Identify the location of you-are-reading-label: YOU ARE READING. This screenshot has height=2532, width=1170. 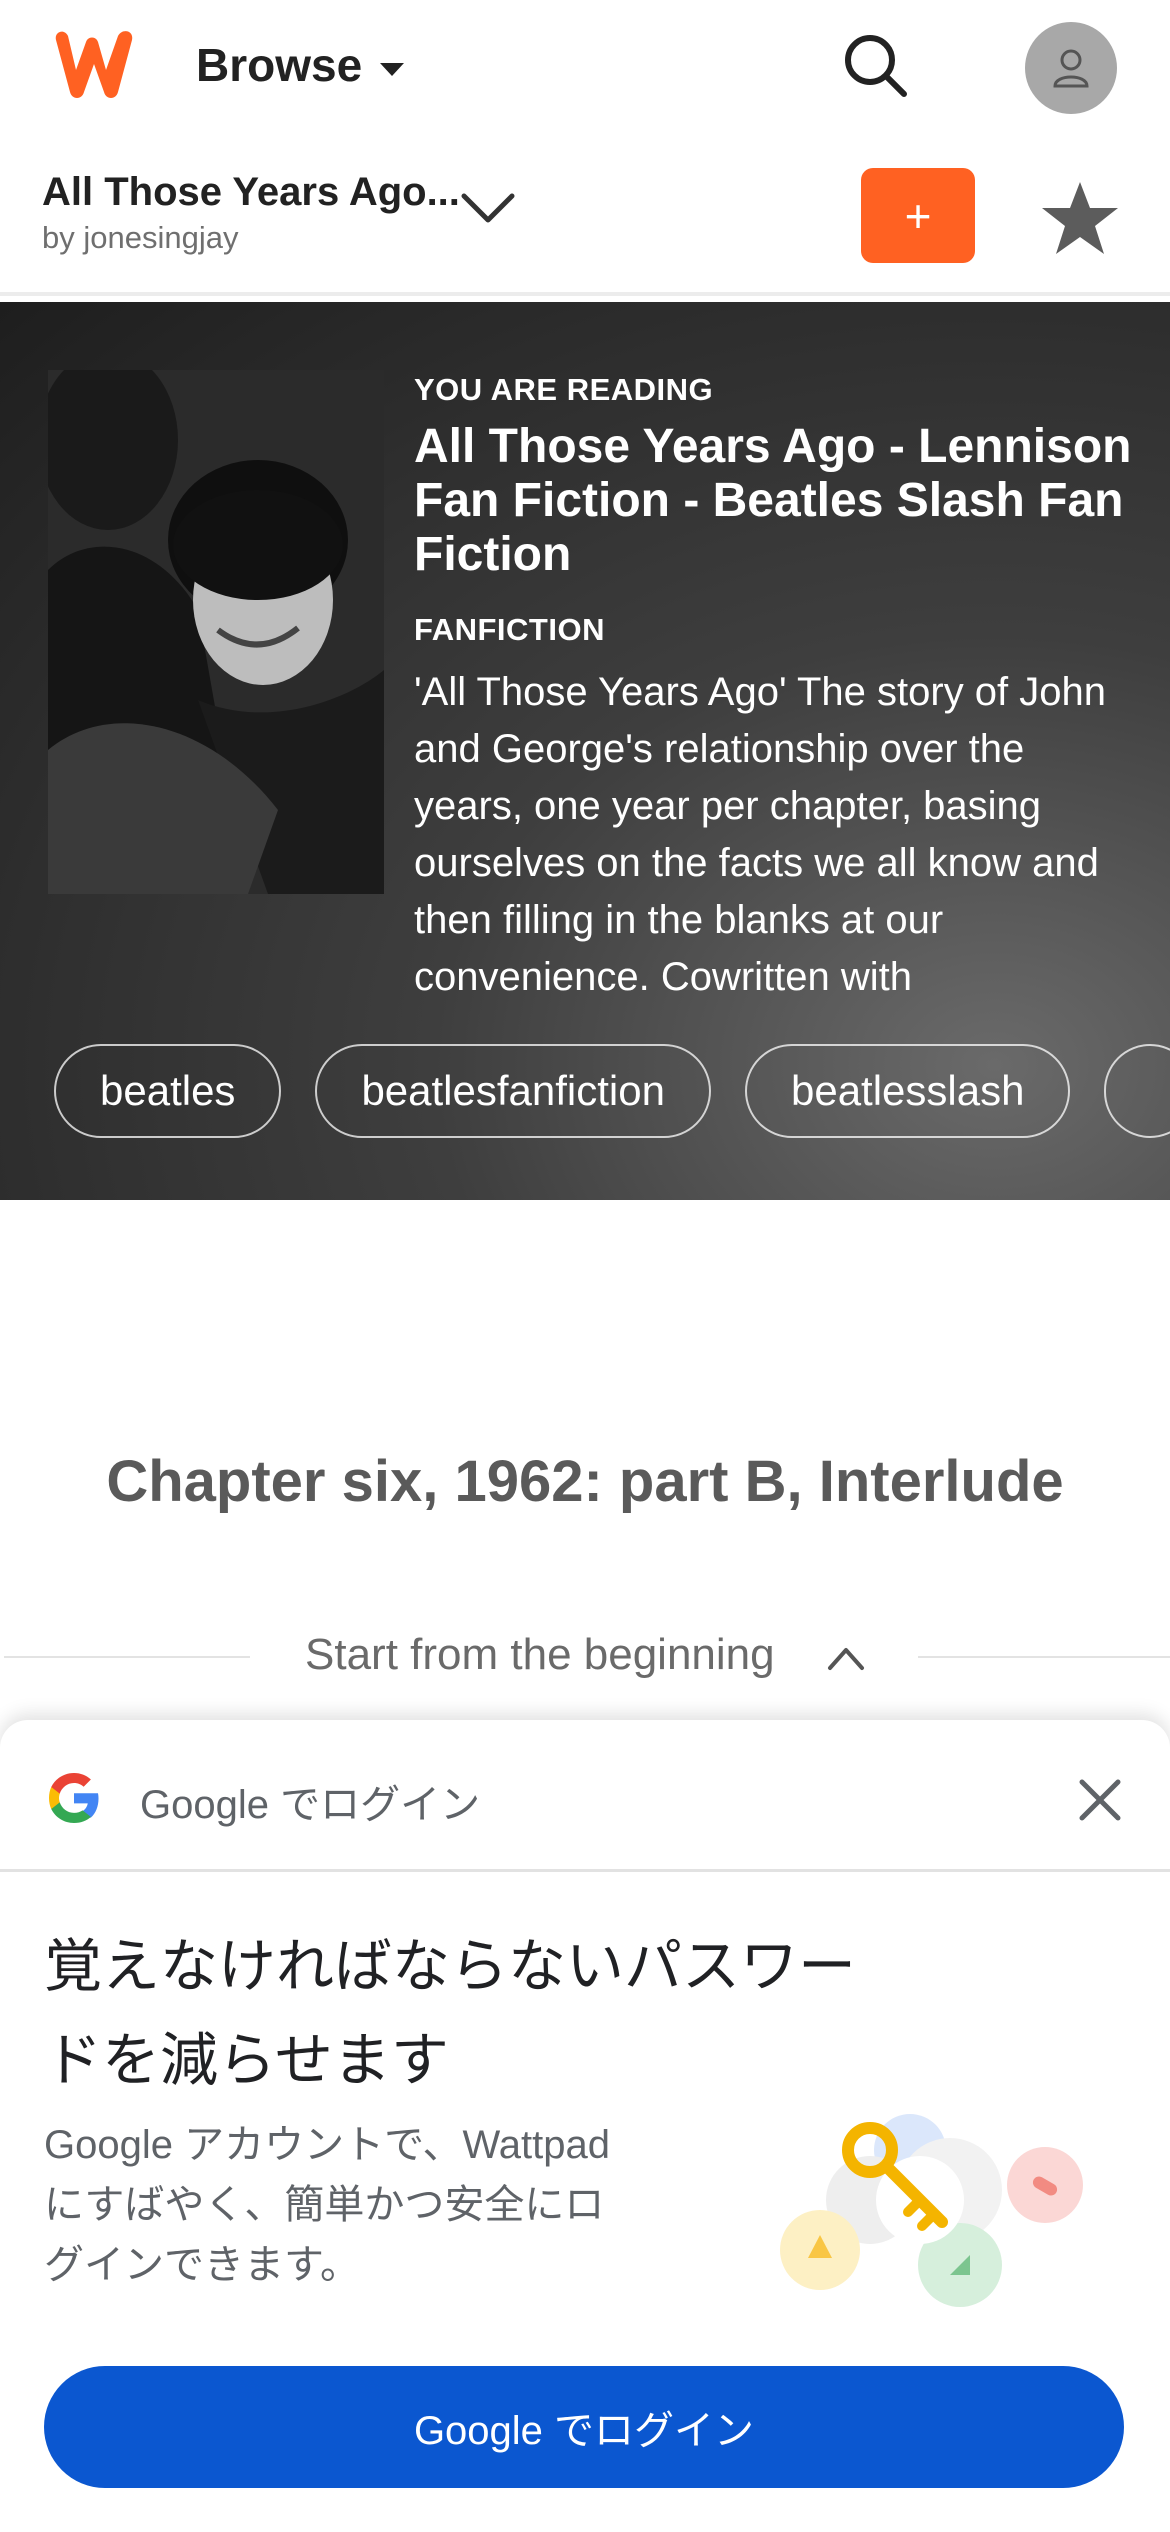
(564, 389).